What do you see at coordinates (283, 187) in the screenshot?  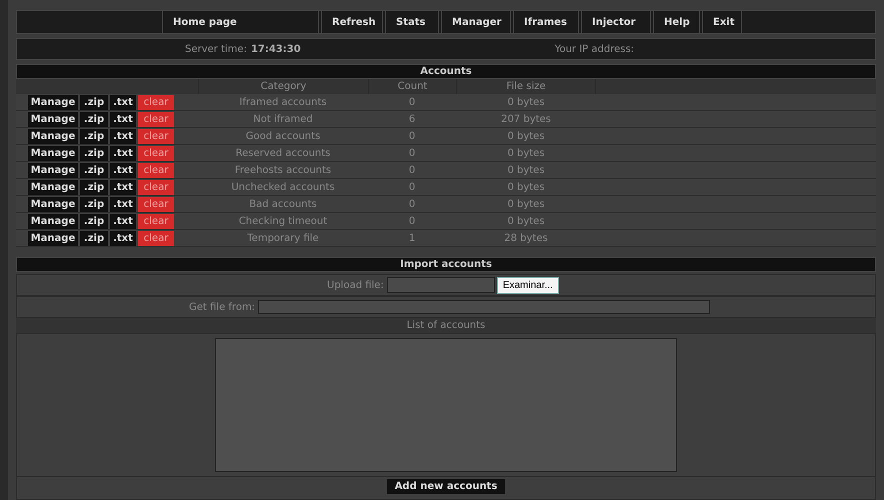 I see `category-cell-text: Unchecked accounts` at bounding box center [283, 187].